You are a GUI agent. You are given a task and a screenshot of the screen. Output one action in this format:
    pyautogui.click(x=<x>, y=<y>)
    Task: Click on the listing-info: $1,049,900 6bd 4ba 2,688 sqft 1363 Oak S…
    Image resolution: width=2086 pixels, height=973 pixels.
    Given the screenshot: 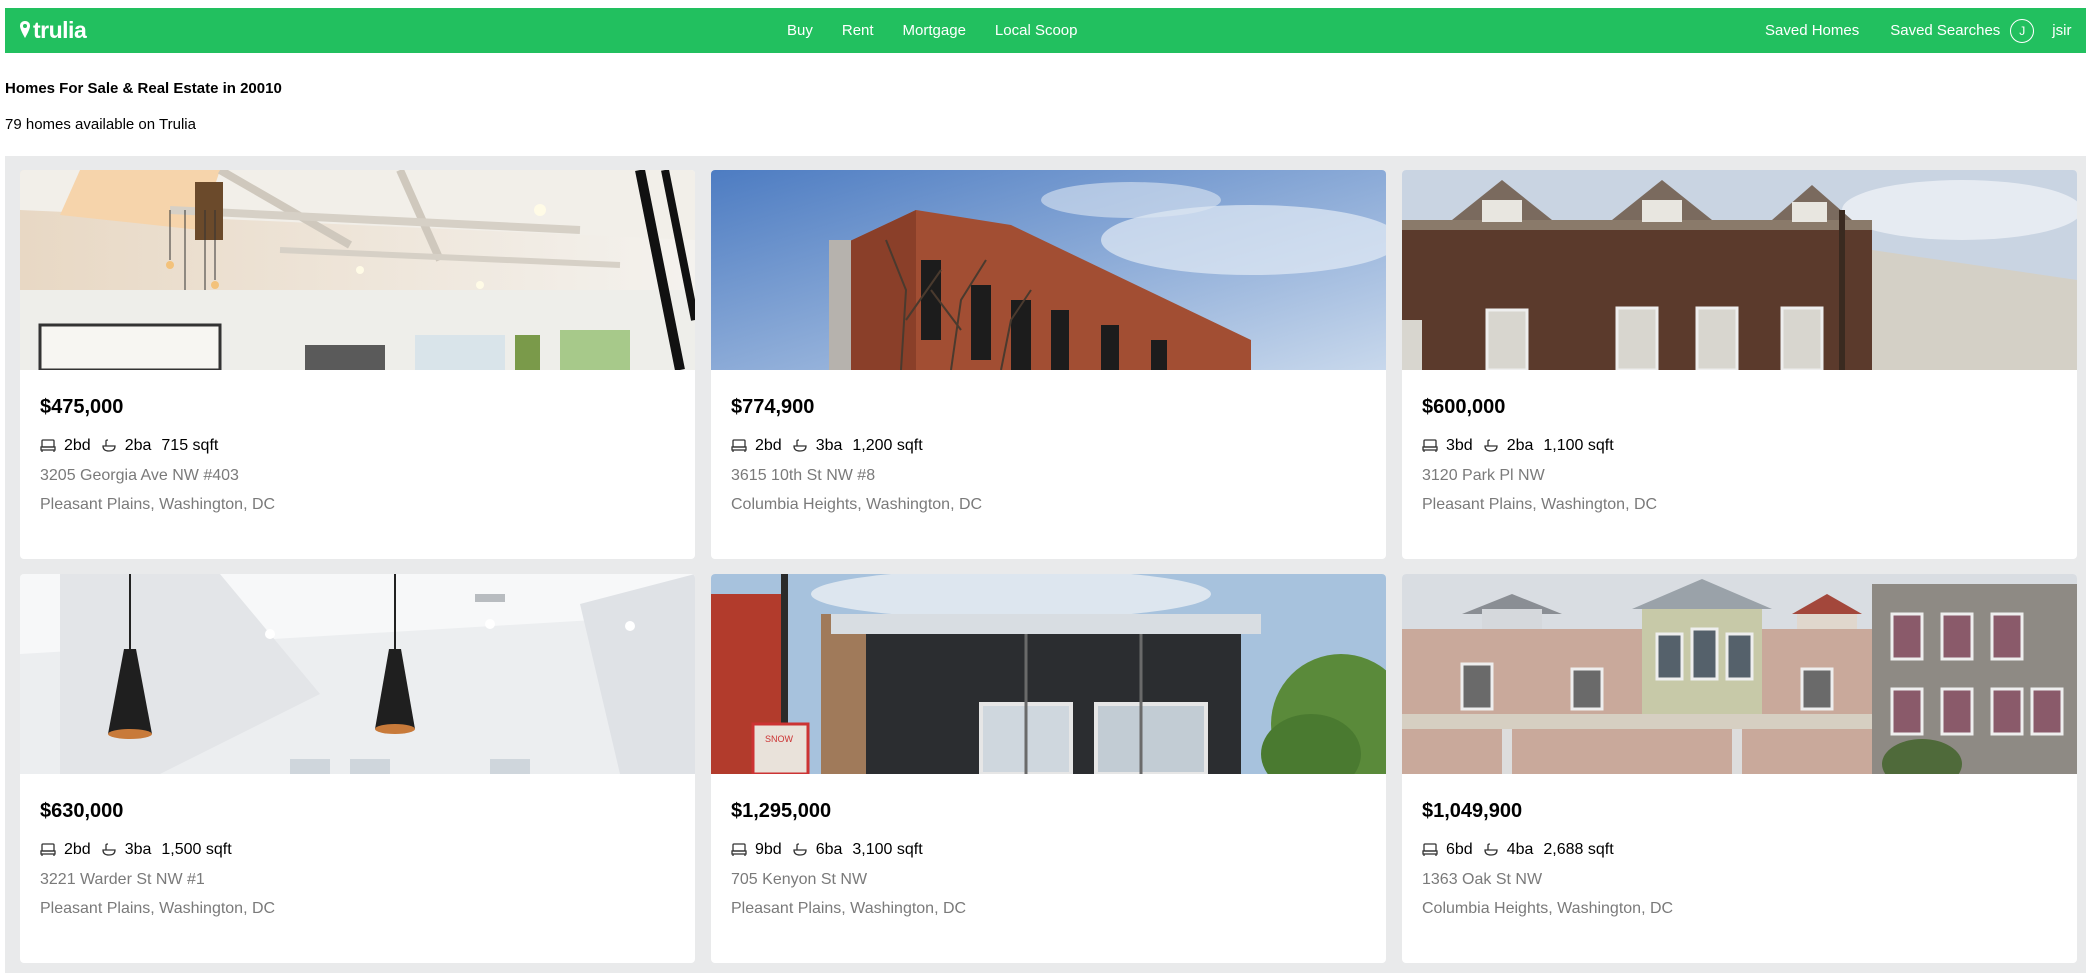 What is the action you would take?
    pyautogui.click(x=1547, y=859)
    